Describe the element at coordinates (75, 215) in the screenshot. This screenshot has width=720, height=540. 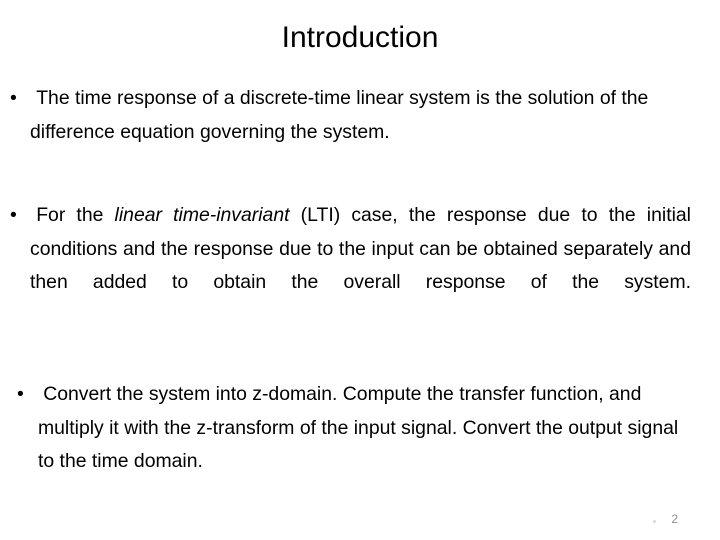
I see `bullet-text-before-emphasis: For the` at that location.